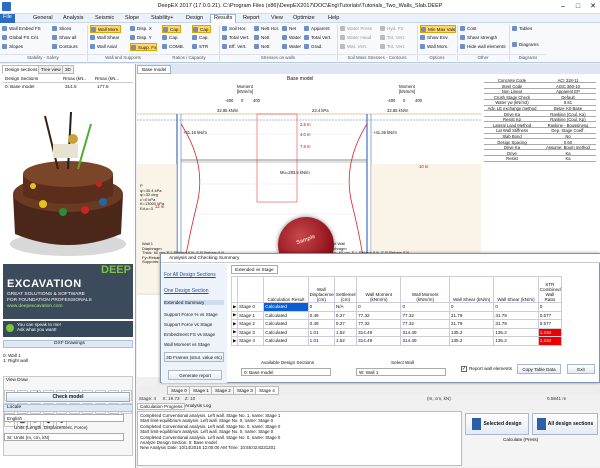 The image size is (600, 468). What do you see at coordinates (104, 38) in the screenshot?
I see `wall-shear-button: Wall Shear` at bounding box center [104, 38].